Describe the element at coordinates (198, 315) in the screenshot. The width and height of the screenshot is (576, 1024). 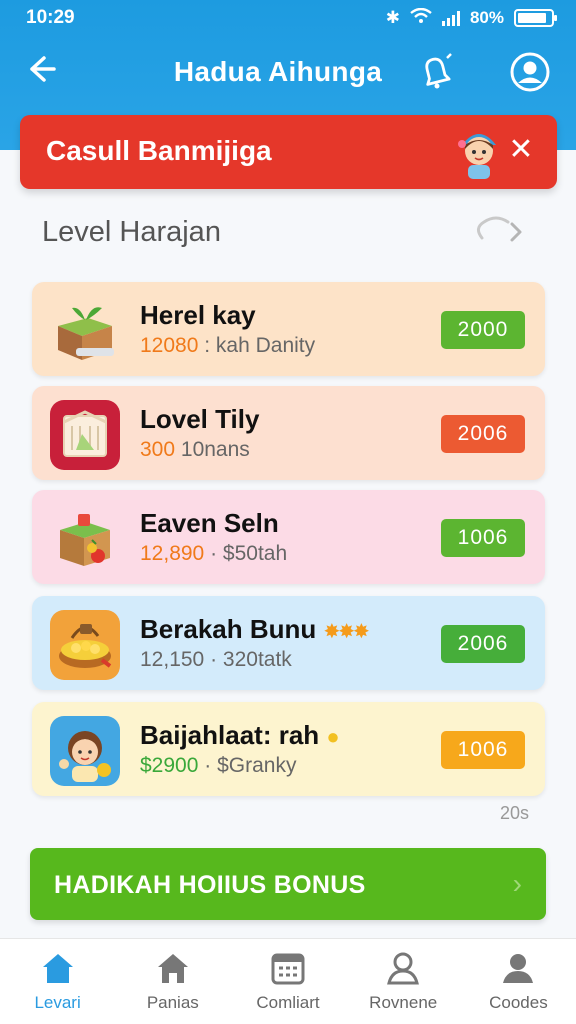
I see `item-name: Herel kay` at that location.